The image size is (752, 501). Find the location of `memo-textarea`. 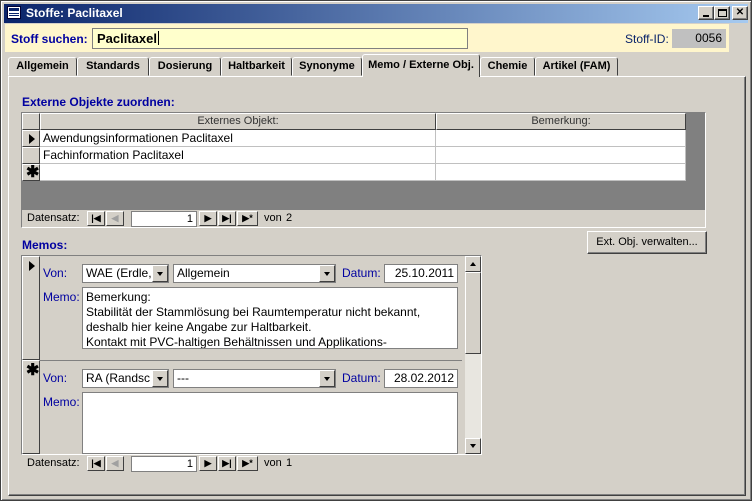

memo-textarea is located at coordinates (270, 423).